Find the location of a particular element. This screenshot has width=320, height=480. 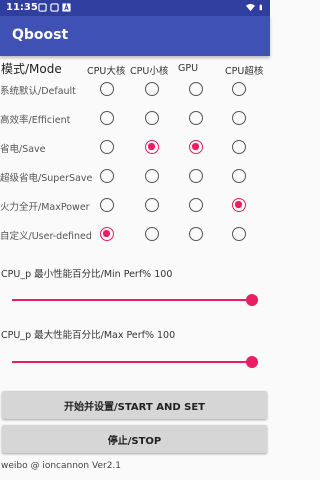

mode-row-label: 省电/Save is located at coordinates (23, 149).